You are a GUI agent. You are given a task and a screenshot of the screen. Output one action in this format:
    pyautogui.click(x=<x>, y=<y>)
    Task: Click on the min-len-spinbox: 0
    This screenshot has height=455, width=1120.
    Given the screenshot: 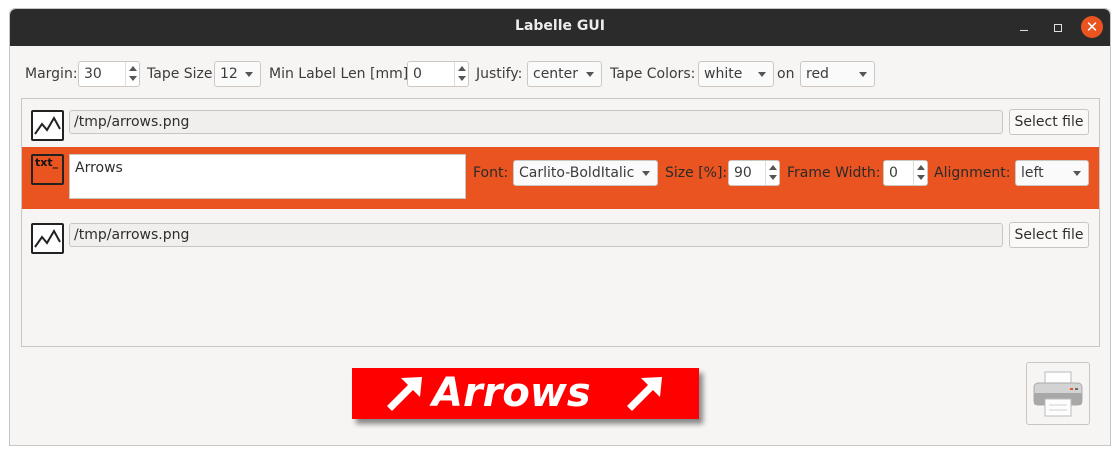 What is the action you would take?
    pyautogui.click(x=438, y=74)
    